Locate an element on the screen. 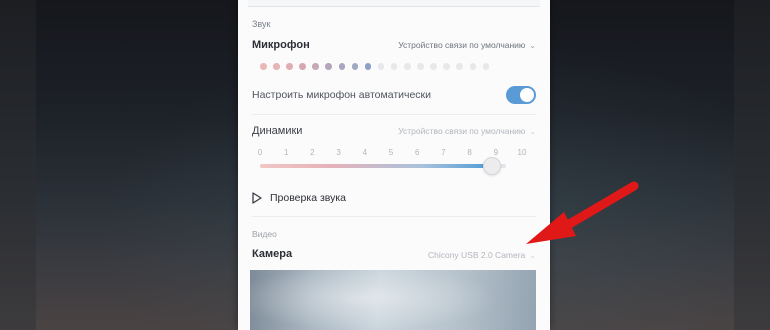 The image size is (770, 330). left-dark-edge is located at coordinates (18, 165).